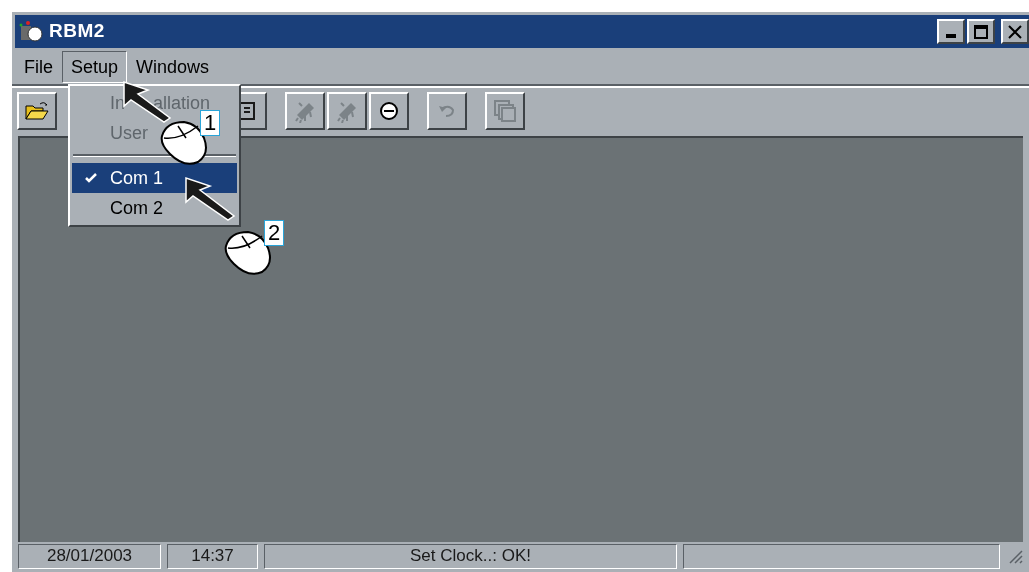 This screenshot has width=1029, height=572. Describe the element at coordinates (32, 31) in the screenshot. I see `app-icon` at that location.